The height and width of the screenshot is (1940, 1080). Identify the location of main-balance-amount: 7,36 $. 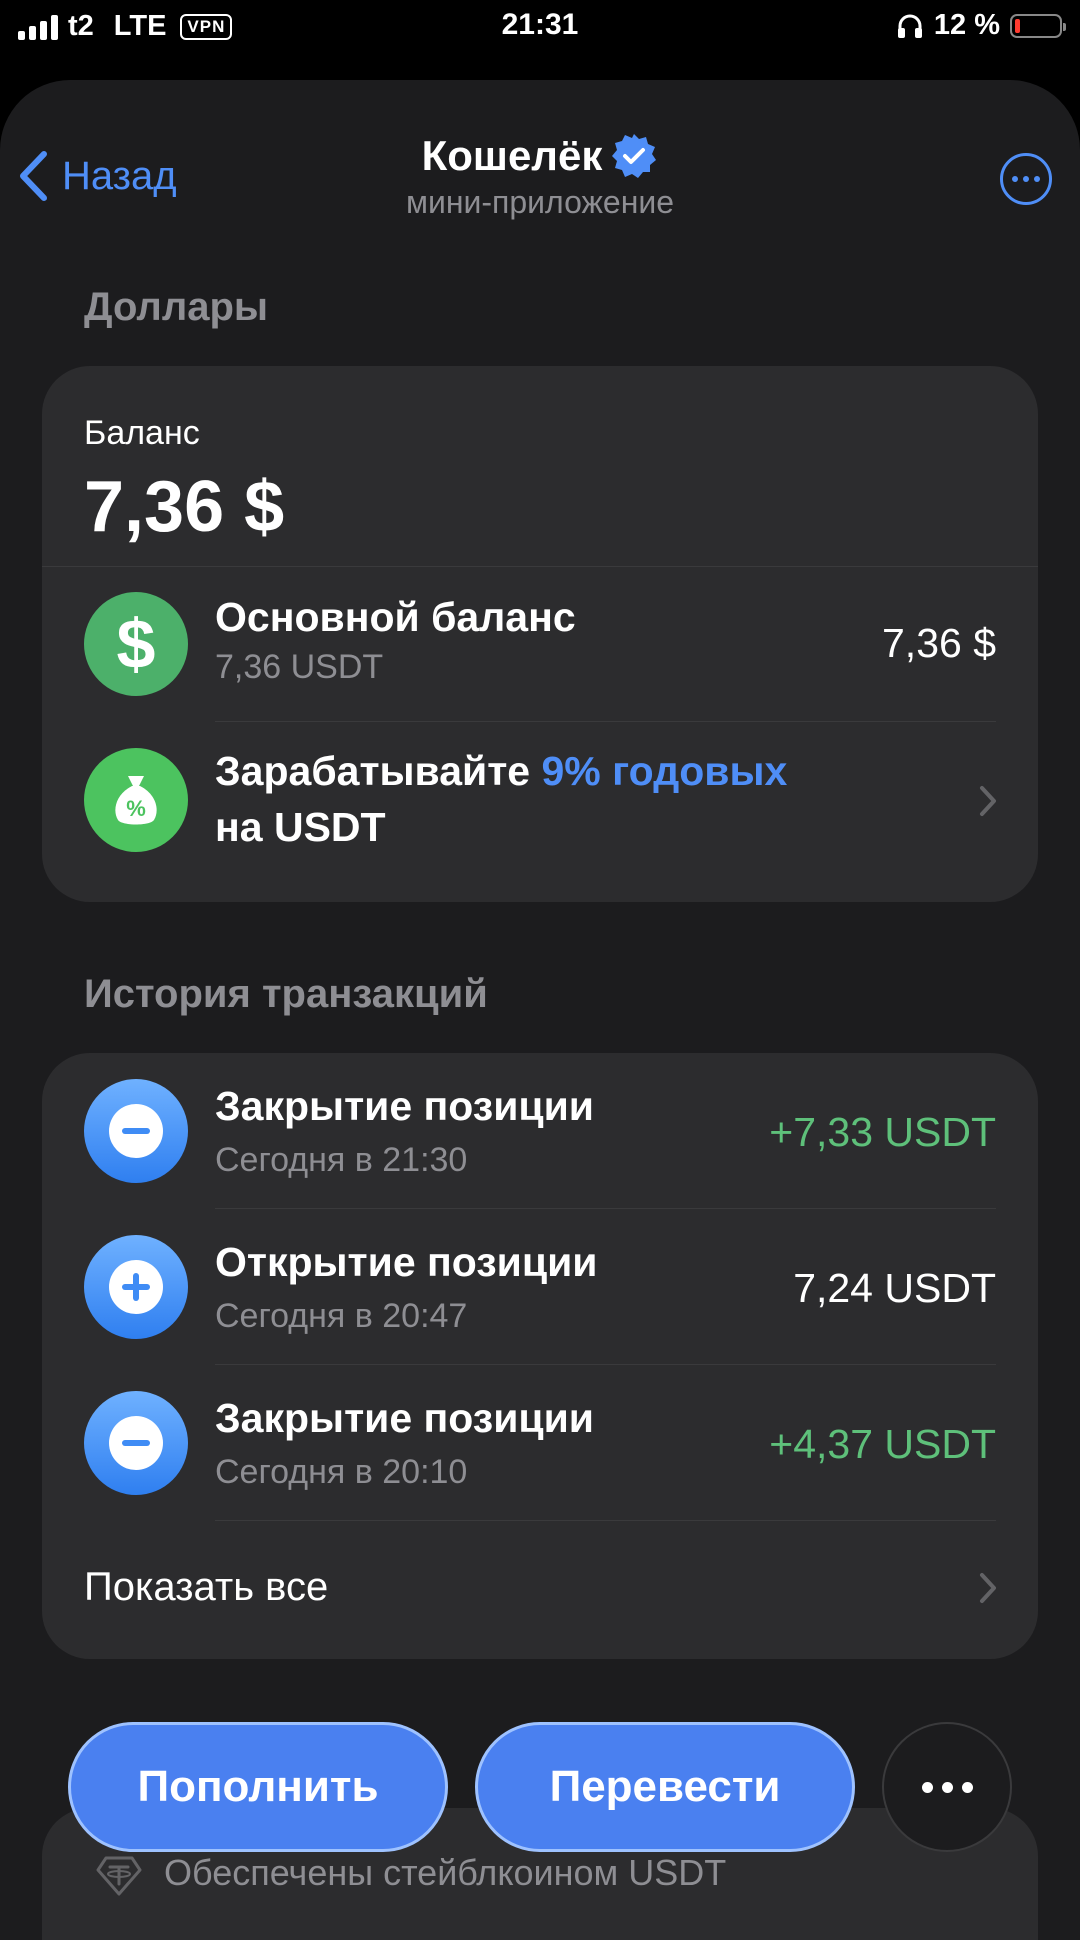
(939, 643).